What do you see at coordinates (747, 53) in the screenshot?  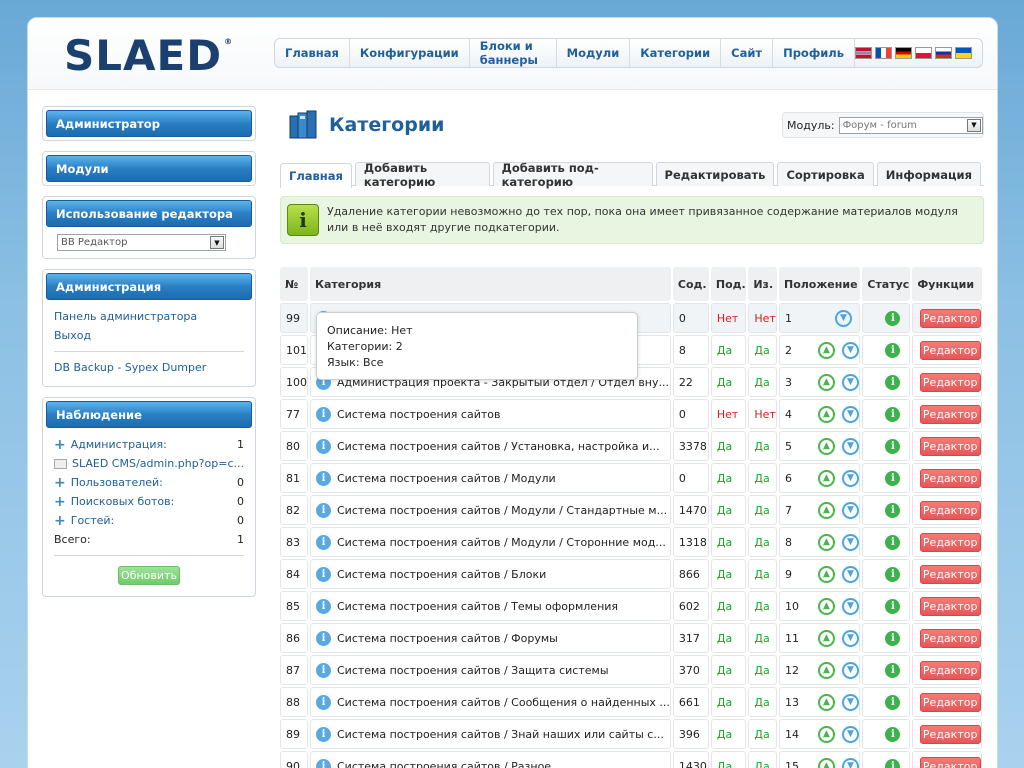 I see `nav-item-5: Сайт` at bounding box center [747, 53].